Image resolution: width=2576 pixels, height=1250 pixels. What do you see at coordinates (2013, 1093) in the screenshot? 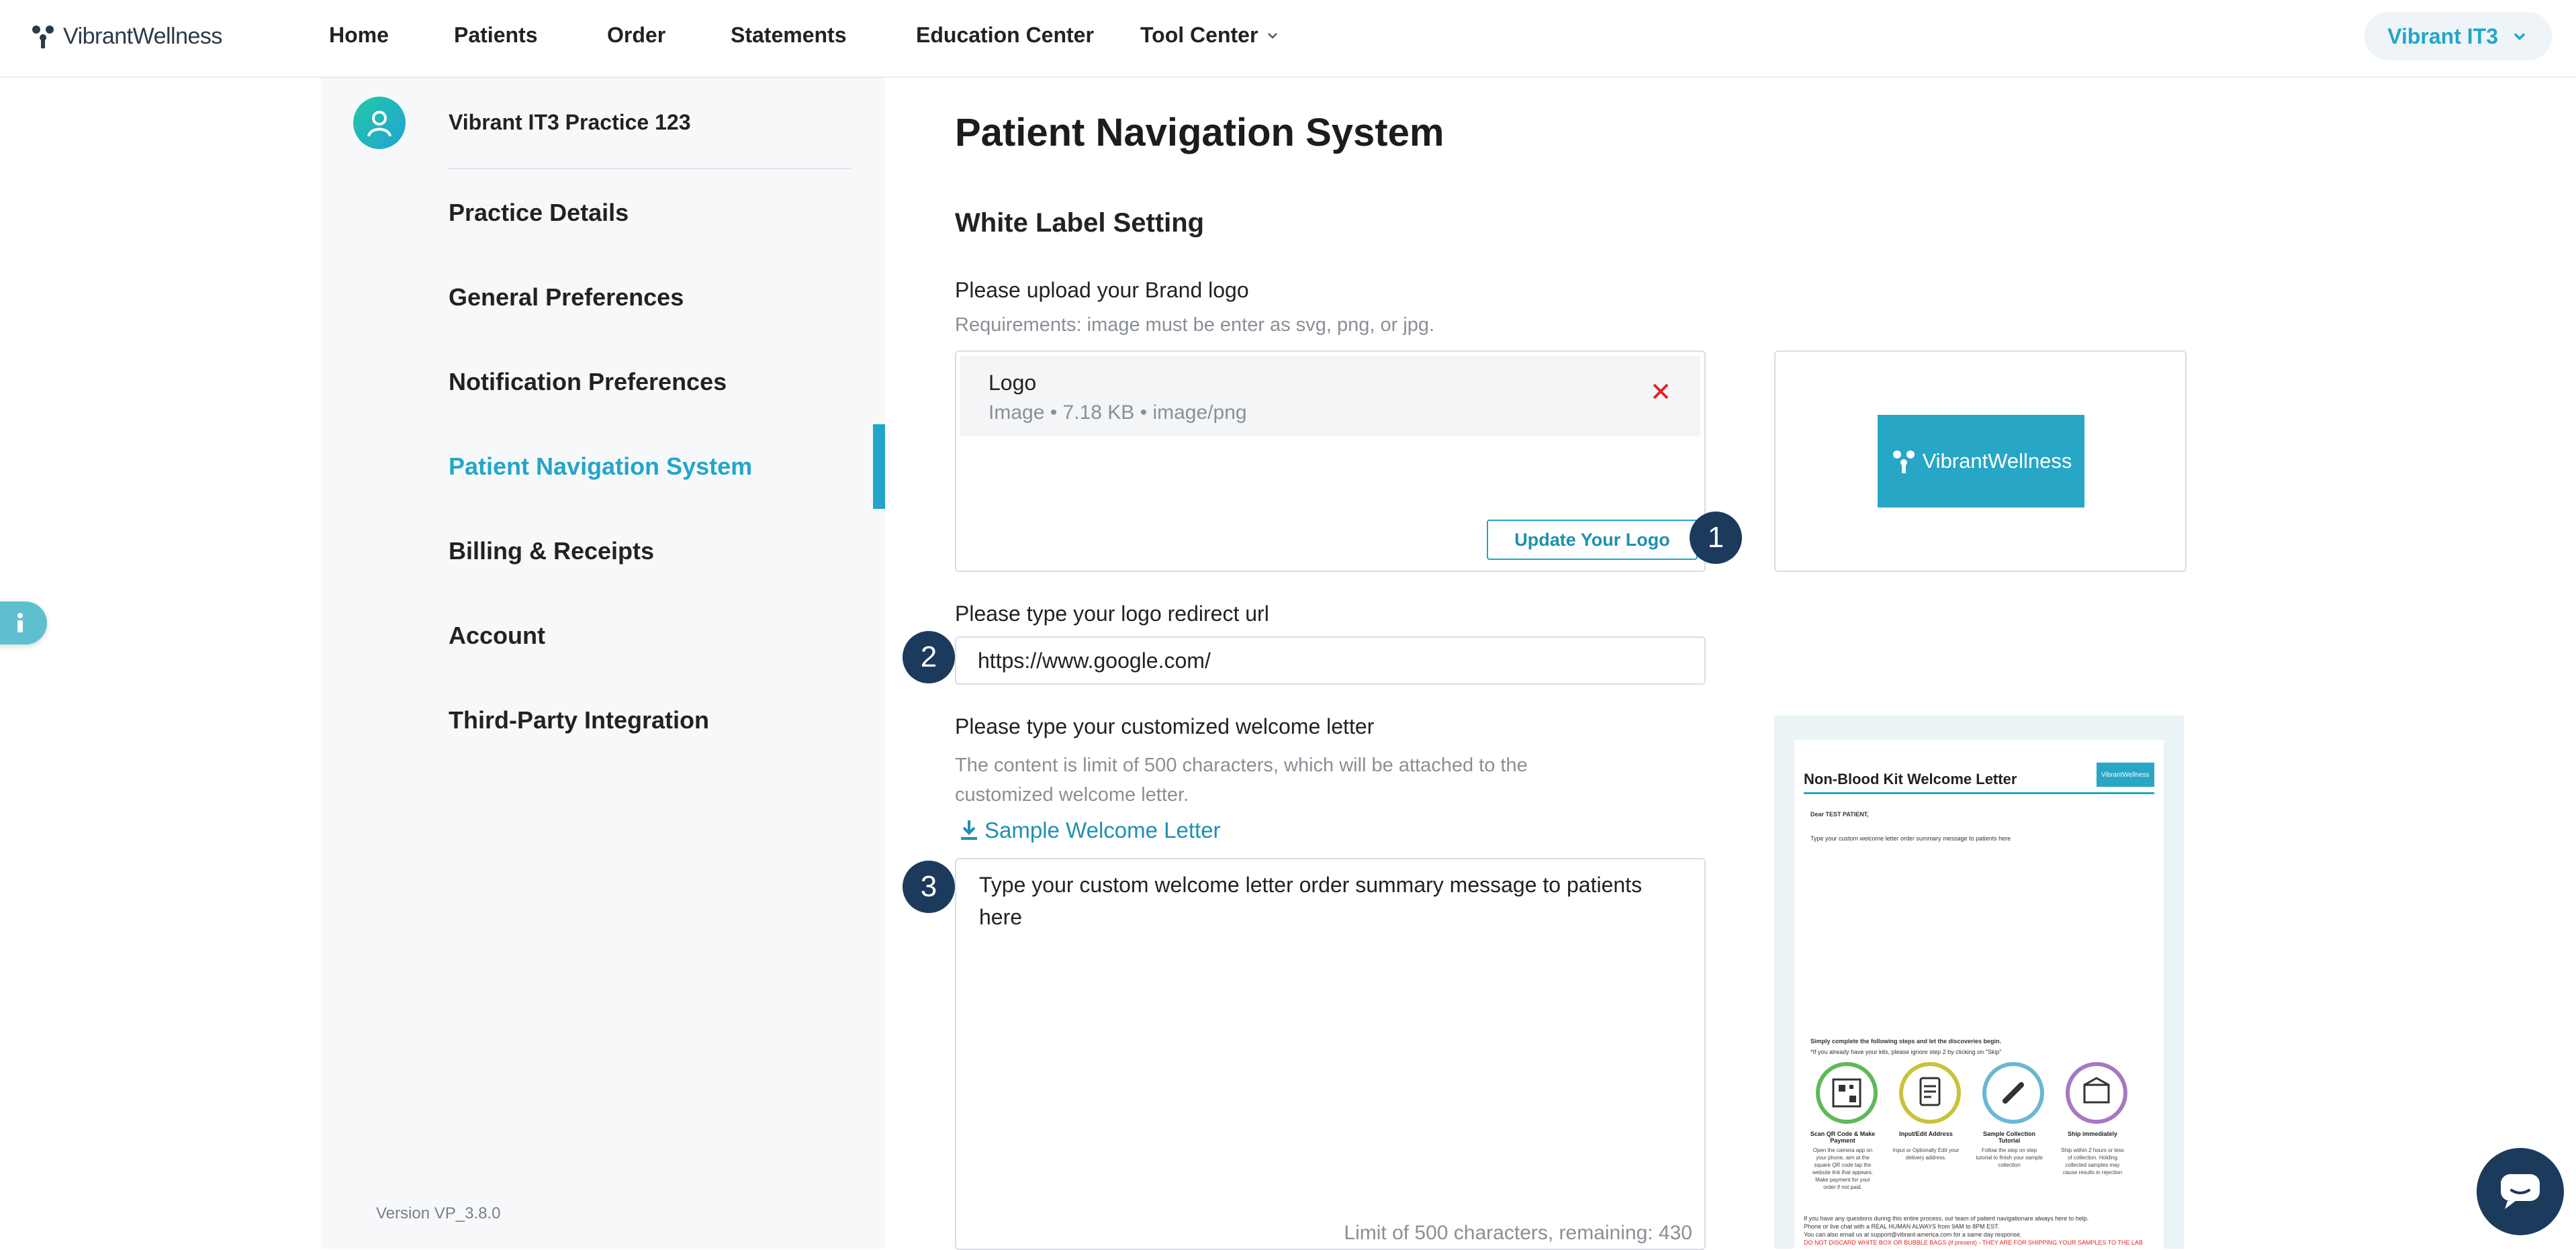
I see `sample-collection-icon` at bounding box center [2013, 1093].